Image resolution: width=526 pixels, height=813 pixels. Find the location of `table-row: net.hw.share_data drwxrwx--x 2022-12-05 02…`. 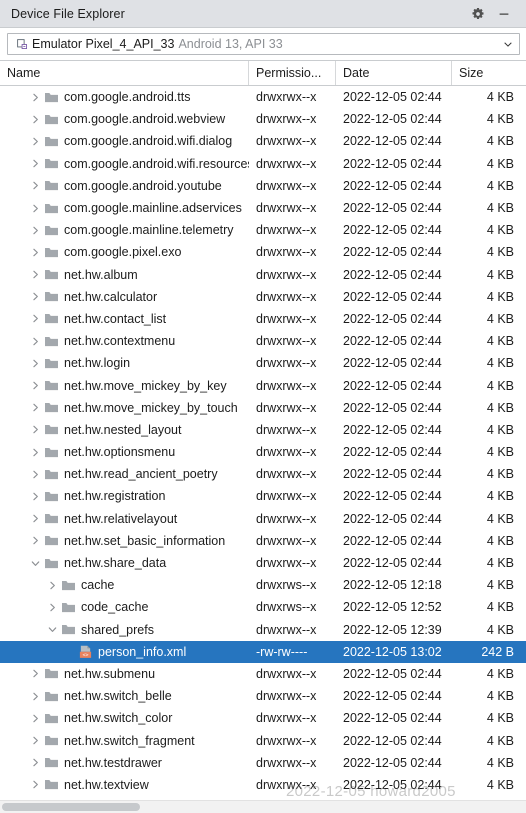

table-row: net.hw.share_data drwxrwx--x 2022-12-05 02… is located at coordinates (263, 563).